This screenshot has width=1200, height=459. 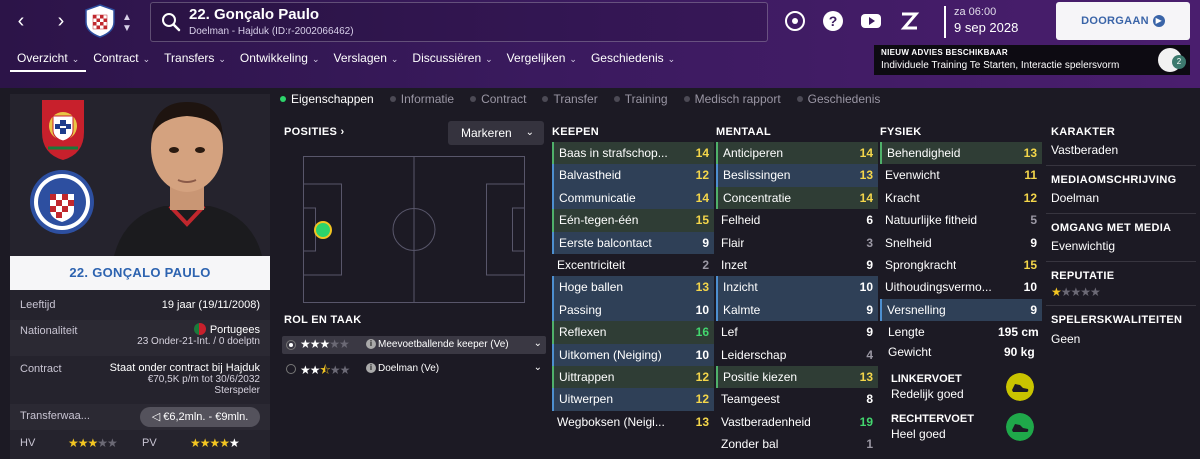 What do you see at coordinates (366, 59) in the screenshot?
I see `menu-verslagen: Verslagen ⌄` at bounding box center [366, 59].